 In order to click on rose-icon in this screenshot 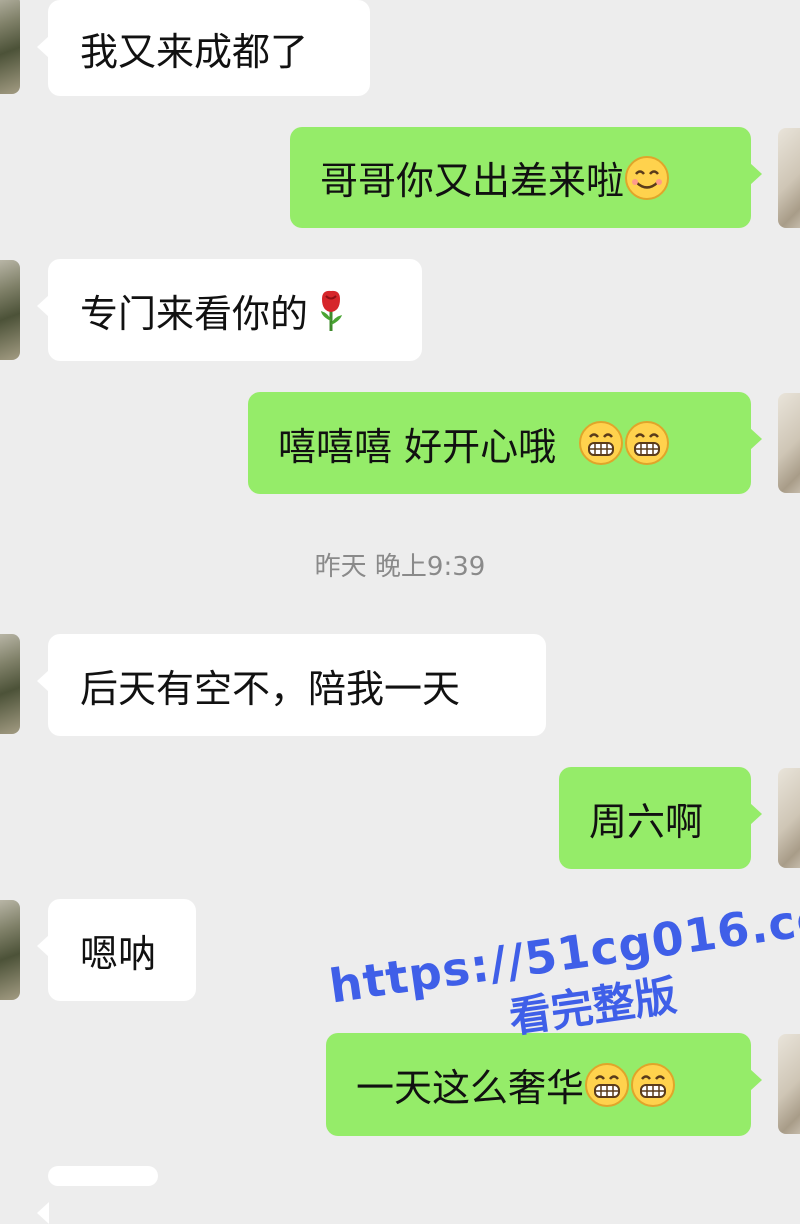, I will do `click(331, 310)`.